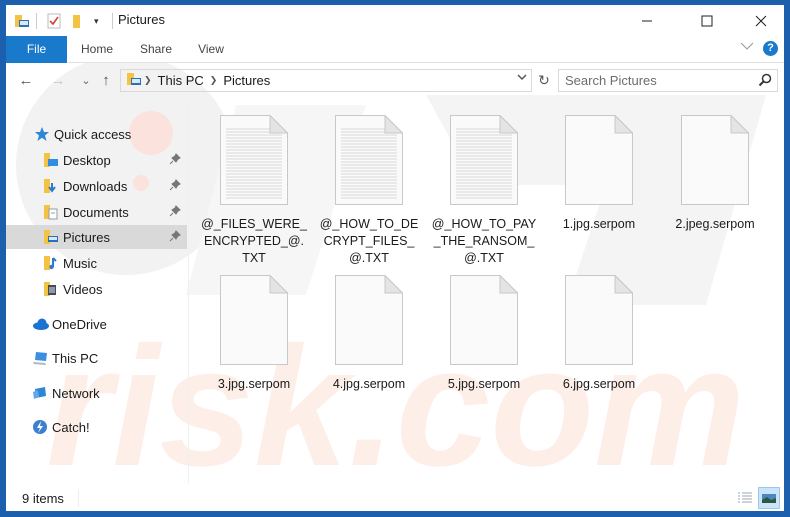 The width and height of the screenshot is (790, 517). Describe the element at coordinates (79, 324) in the screenshot. I see `sidebar-item-label: OneDrive` at that location.